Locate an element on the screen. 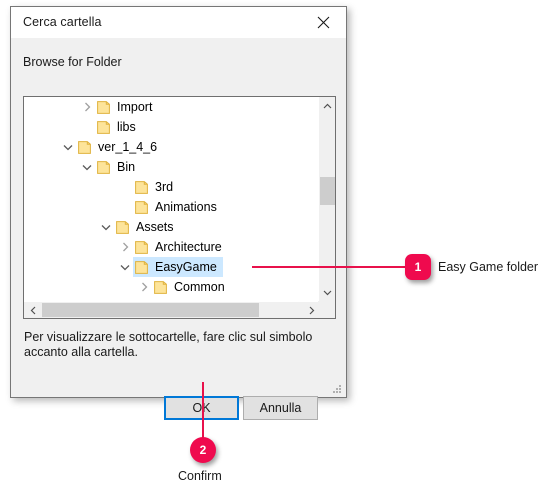  cancel-button: Annulla is located at coordinates (280, 408).